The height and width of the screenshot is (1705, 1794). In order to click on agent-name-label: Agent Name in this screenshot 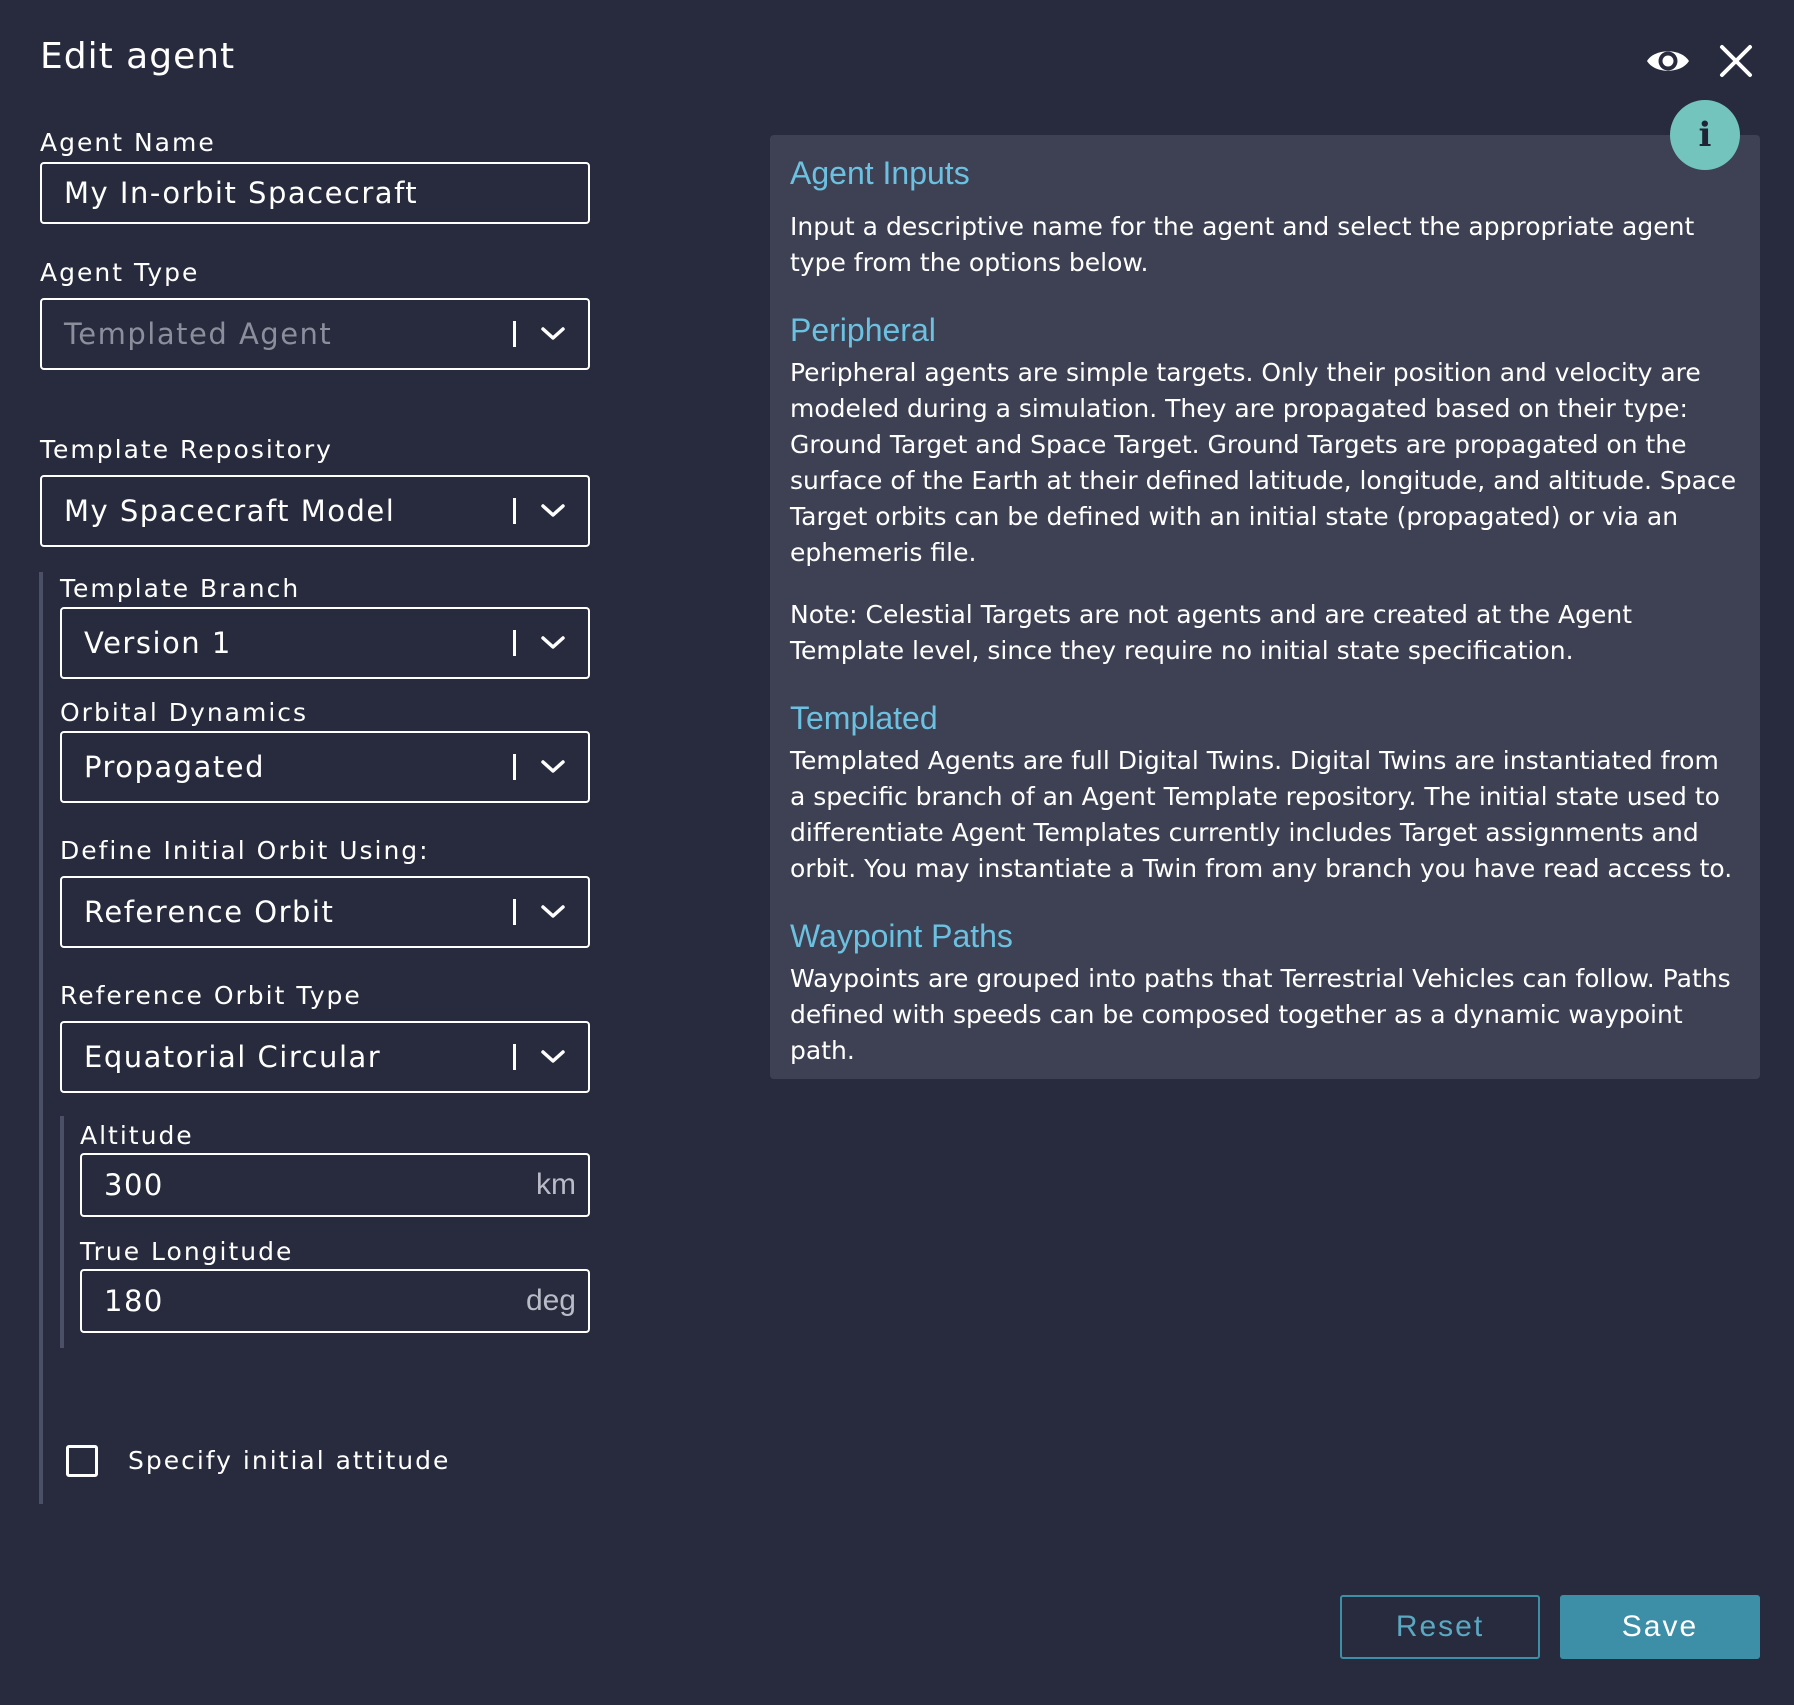, I will do `click(128, 142)`.